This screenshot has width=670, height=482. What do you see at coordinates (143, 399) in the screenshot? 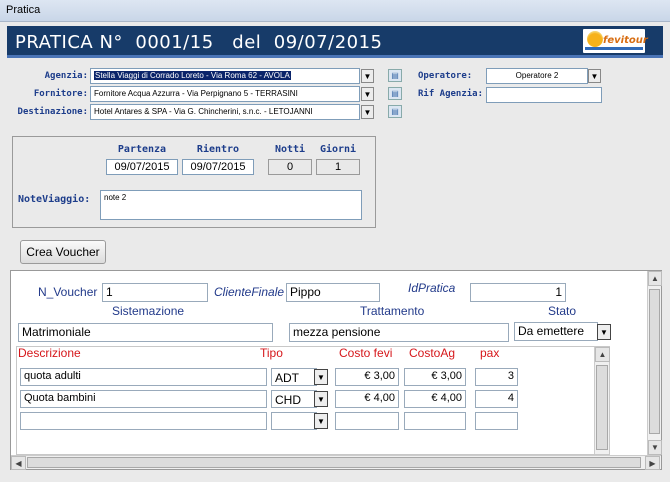
I see `row-descrizione: Quota bambini` at bounding box center [143, 399].